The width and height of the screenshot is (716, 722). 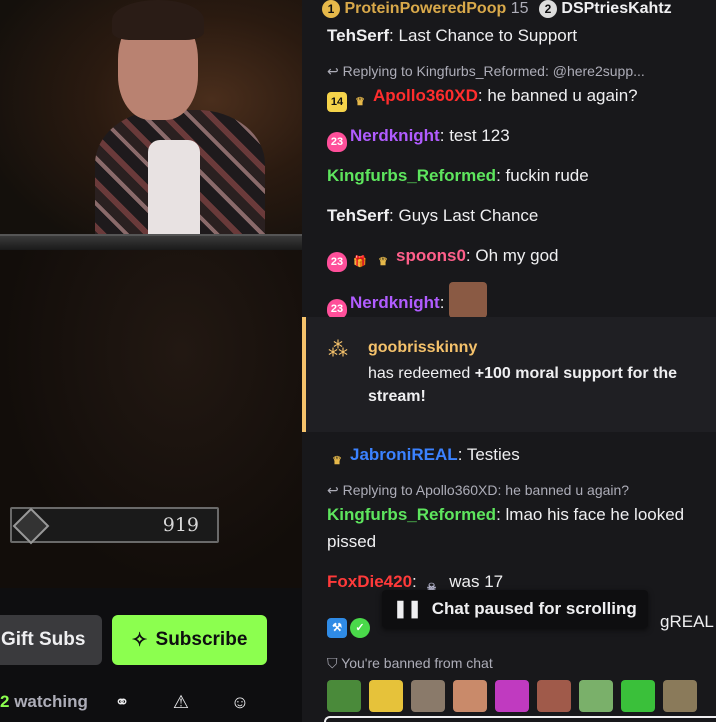 What do you see at coordinates (331, 9) in the screenshot?
I see `rank-1-icon: 1` at bounding box center [331, 9].